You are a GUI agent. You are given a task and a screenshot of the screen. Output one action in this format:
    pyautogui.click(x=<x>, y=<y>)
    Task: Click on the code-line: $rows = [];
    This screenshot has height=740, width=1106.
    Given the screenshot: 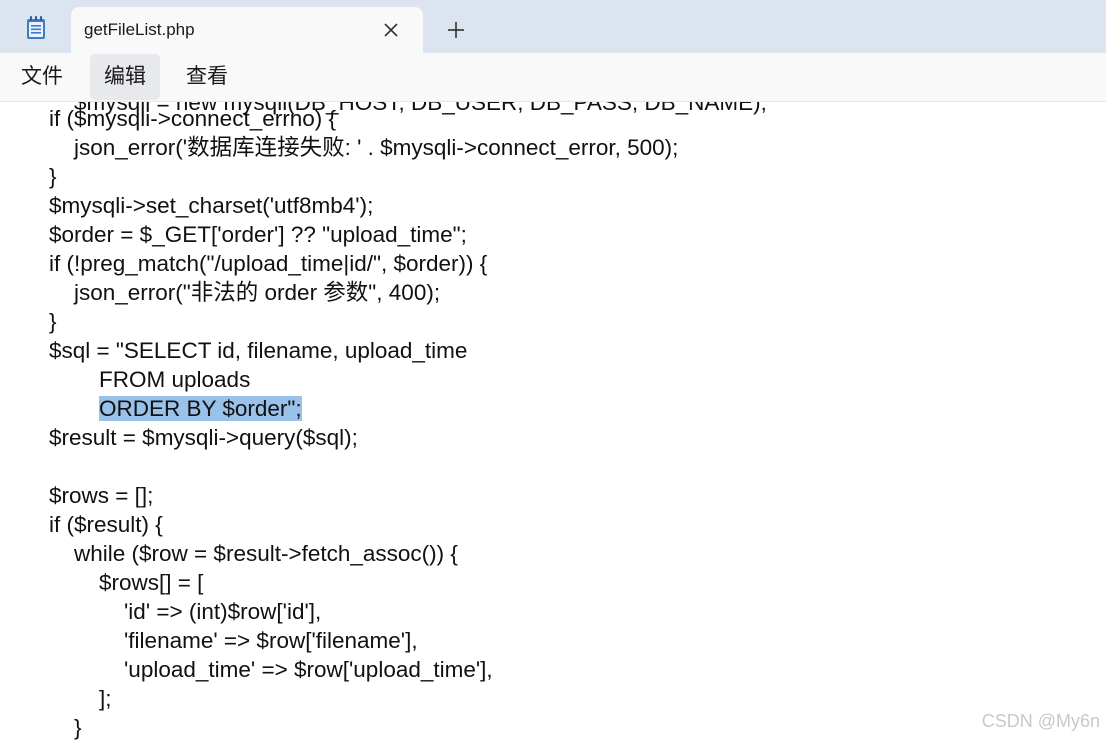 What is the action you would take?
    pyautogui.click(x=101, y=495)
    